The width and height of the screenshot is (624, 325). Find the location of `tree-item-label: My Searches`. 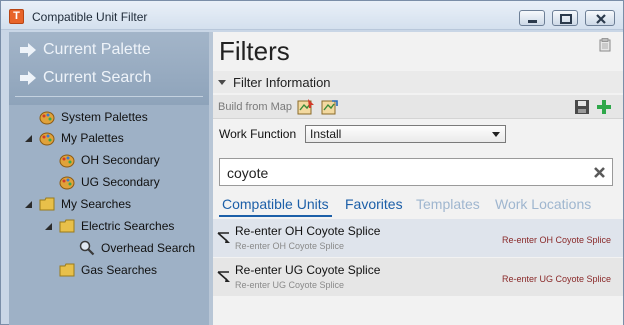

tree-item-label: My Searches is located at coordinates (96, 204).